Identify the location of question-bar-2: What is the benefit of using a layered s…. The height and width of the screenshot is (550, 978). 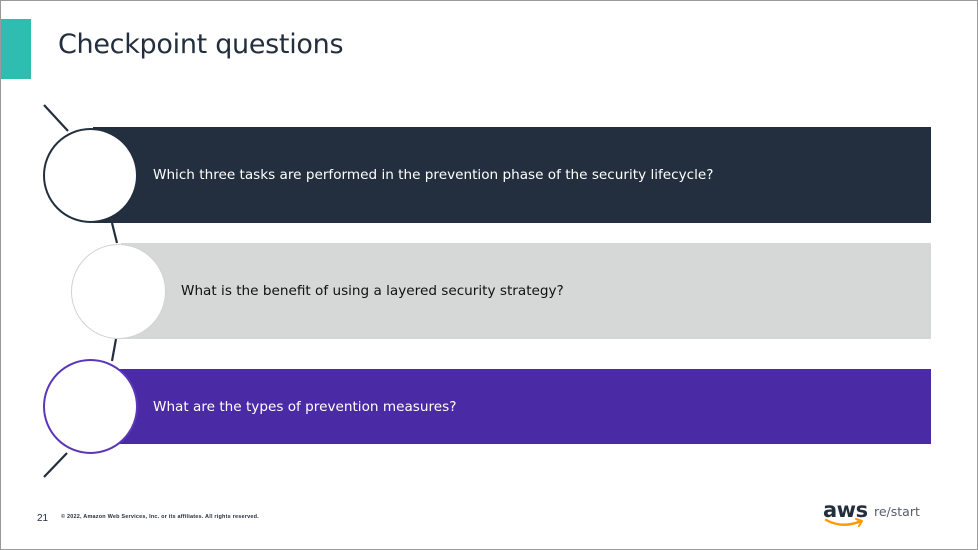
(526, 291).